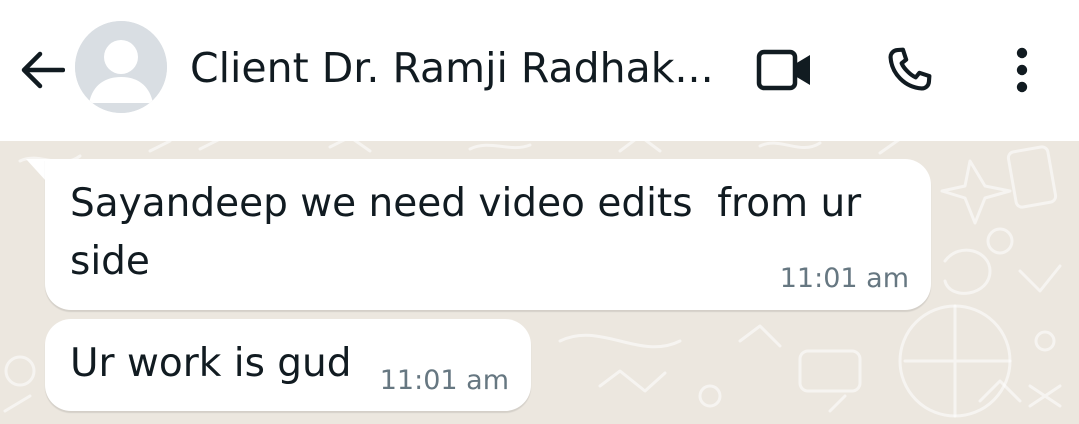 The height and width of the screenshot is (424, 1079). Describe the element at coordinates (36, 170) in the screenshot. I see `bubble-tail` at that location.